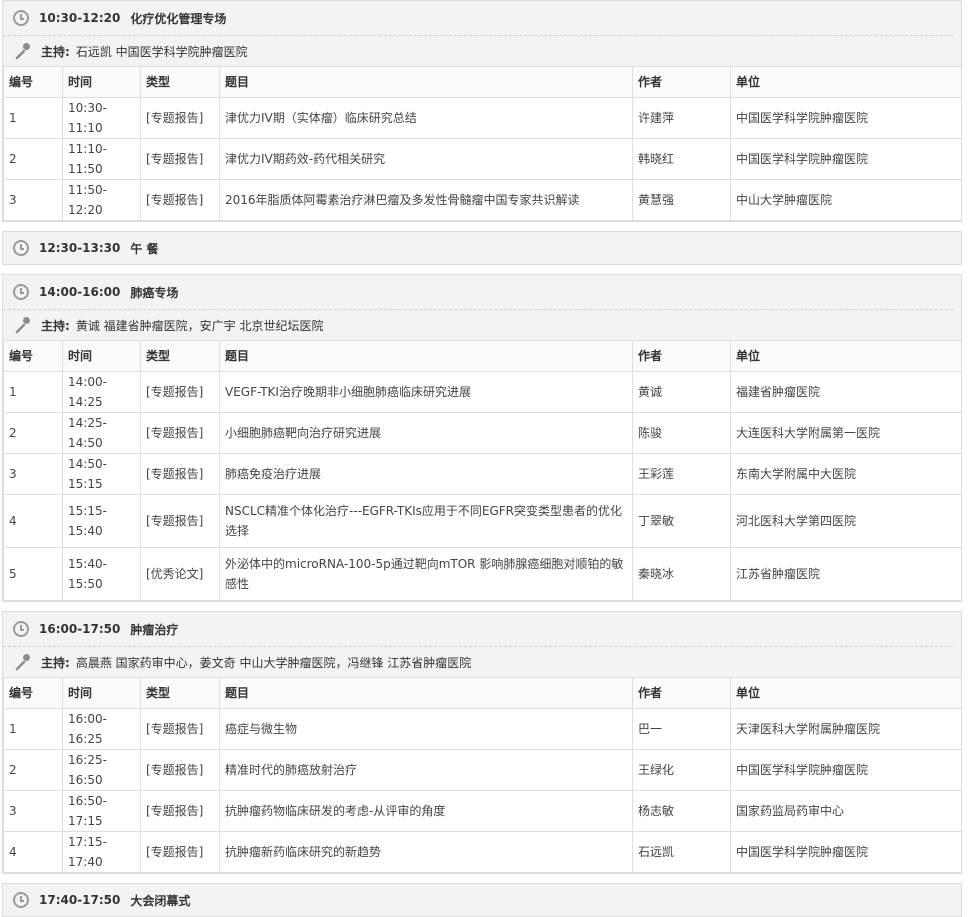 This screenshot has height=917, width=976. What do you see at coordinates (846, 392) in the screenshot?
I see `cell-unit: 福建省肿瘤医院` at bounding box center [846, 392].